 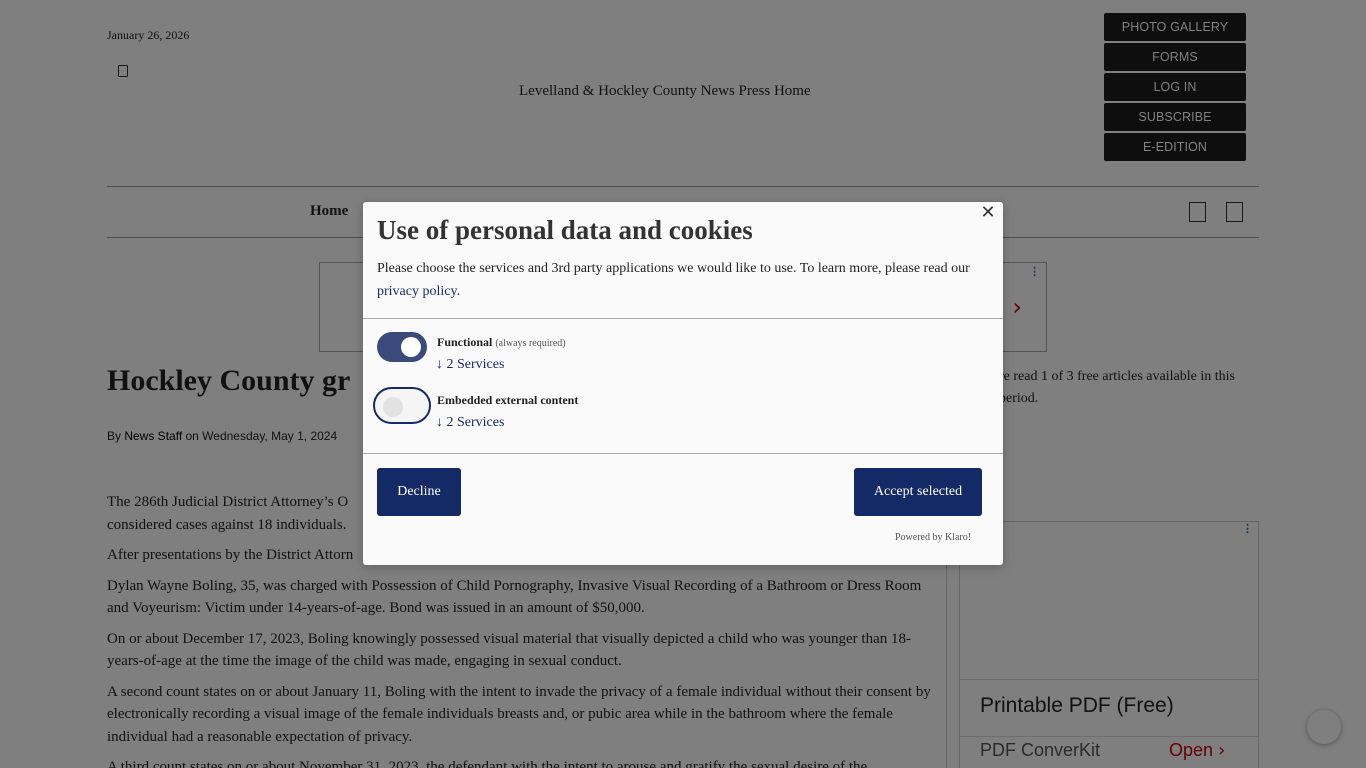 I want to click on description-end: ., so click(x=458, y=291).